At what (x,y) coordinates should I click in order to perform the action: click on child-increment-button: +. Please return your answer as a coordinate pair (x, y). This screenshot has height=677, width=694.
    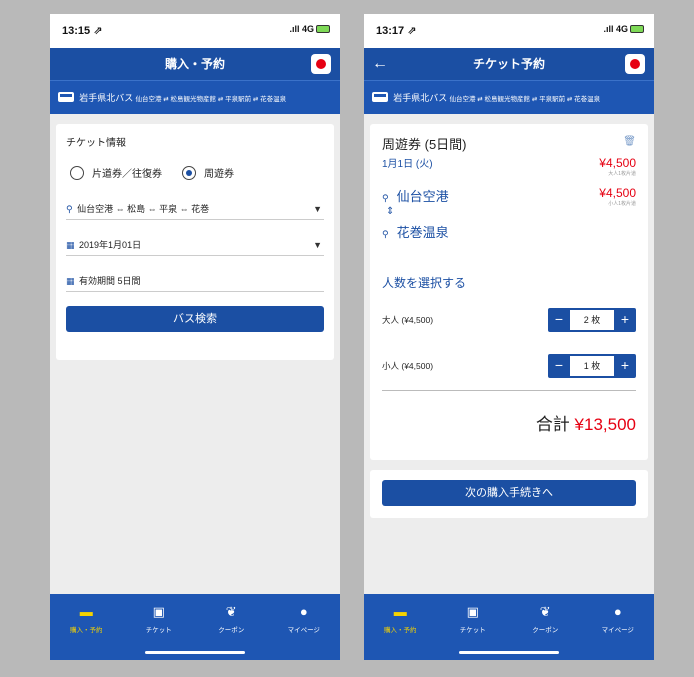
    Looking at the image, I should click on (625, 366).